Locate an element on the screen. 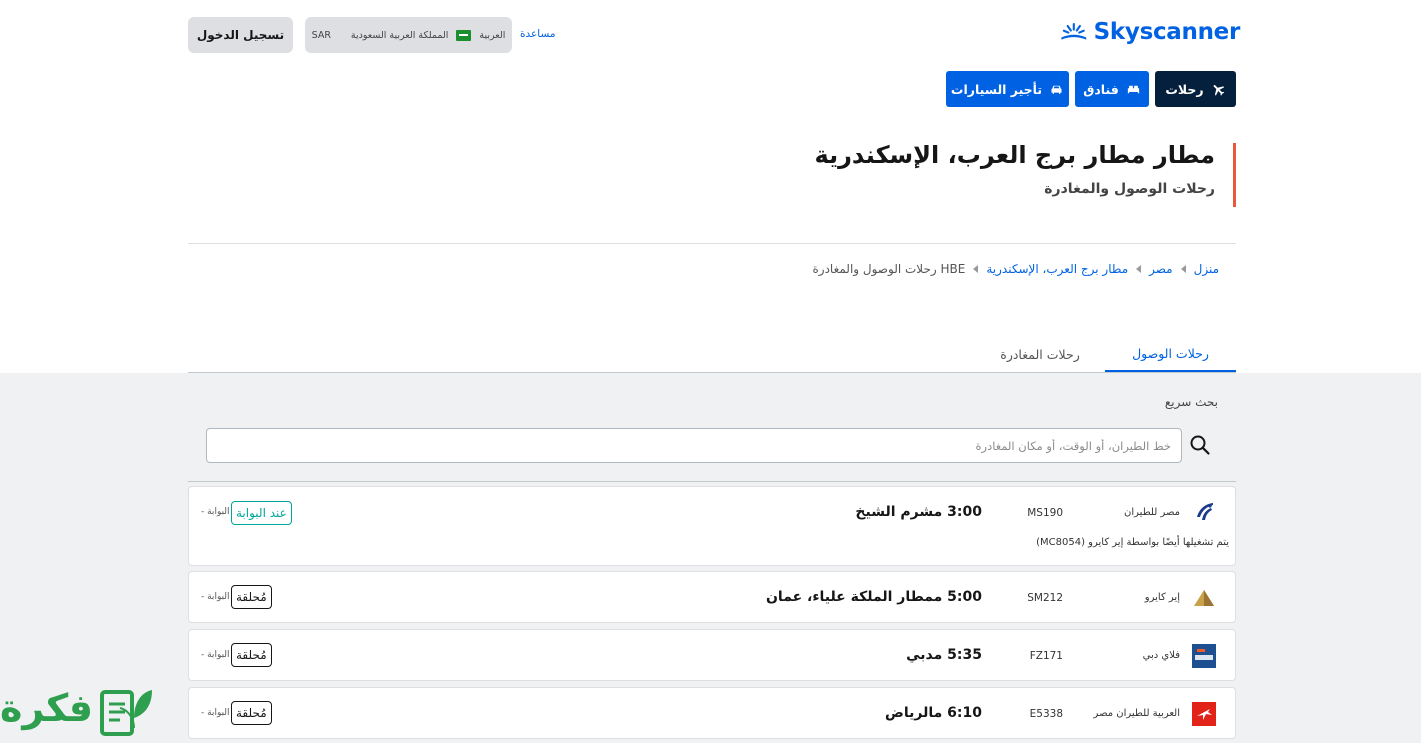 The height and width of the screenshot is (743, 1421). help-link: مساعدة is located at coordinates (537, 34).